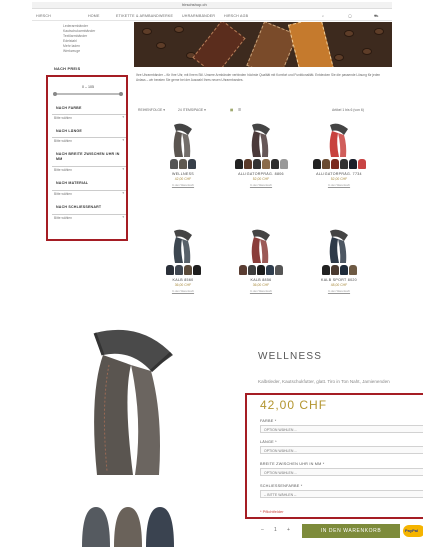 The image size is (423, 555). Describe the element at coordinates (89, 217) in the screenshot. I see `filter-select-clasp: Bitte wählen ▾` at that location.